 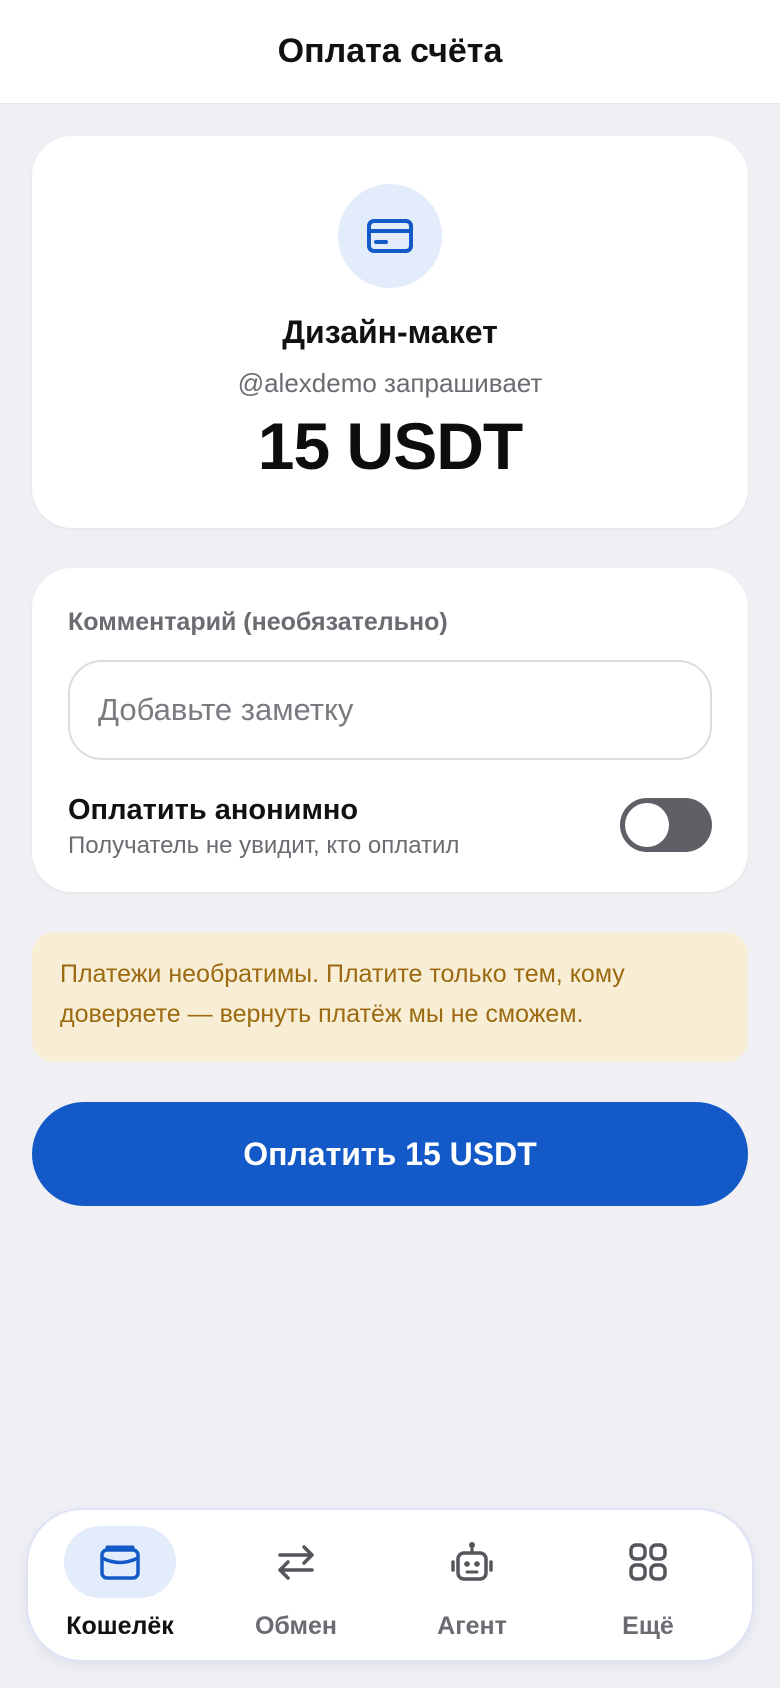 I want to click on tab-more: Ещё, so click(x=648, y=1587).